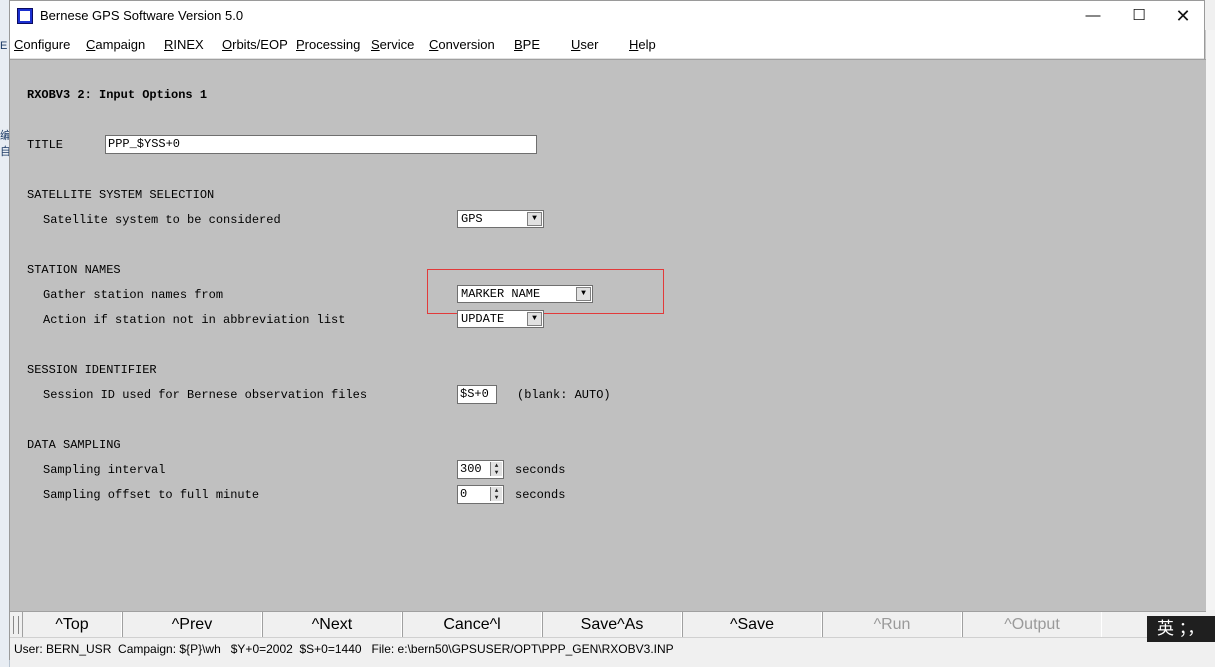 The height and width of the screenshot is (667, 1215). What do you see at coordinates (392, 44) in the screenshot?
I see `menu-service: Service` at bounding box center [392, 44].